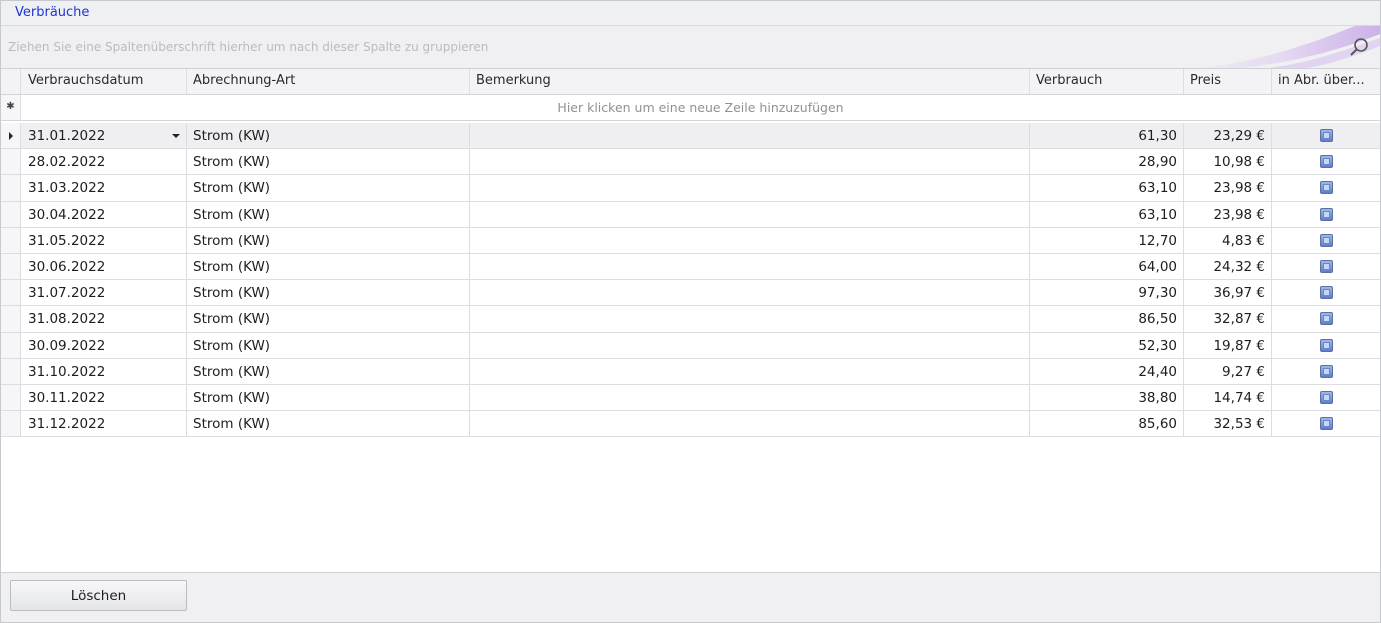  Describe the element at coordinates (104, 293) in the screenshot. I see `cell-date: 31.07.2022` at that location.